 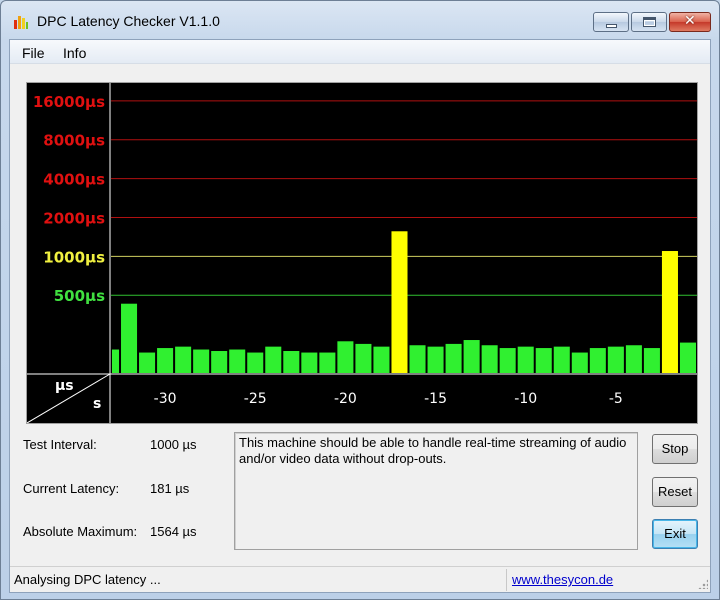 I want to click on close-icon: ✕, so click(x=690, y=21).